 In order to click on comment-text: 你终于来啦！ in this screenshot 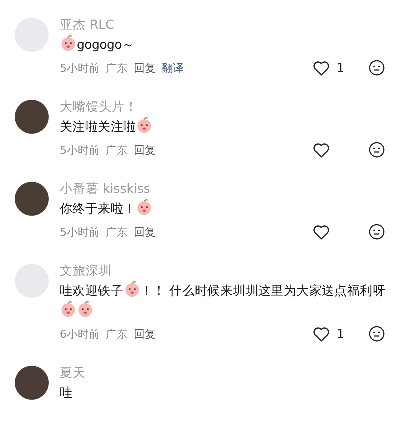, I will do `click(223, 209)`.